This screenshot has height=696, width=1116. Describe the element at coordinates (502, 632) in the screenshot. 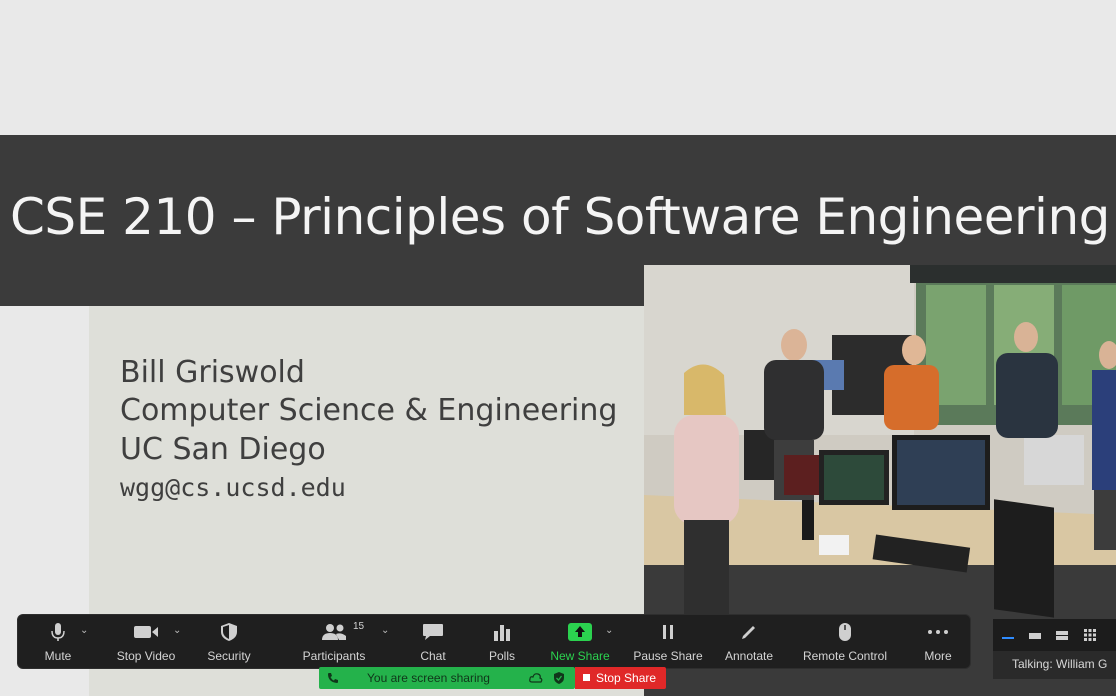

I see `bar-chart-icon` at that location.